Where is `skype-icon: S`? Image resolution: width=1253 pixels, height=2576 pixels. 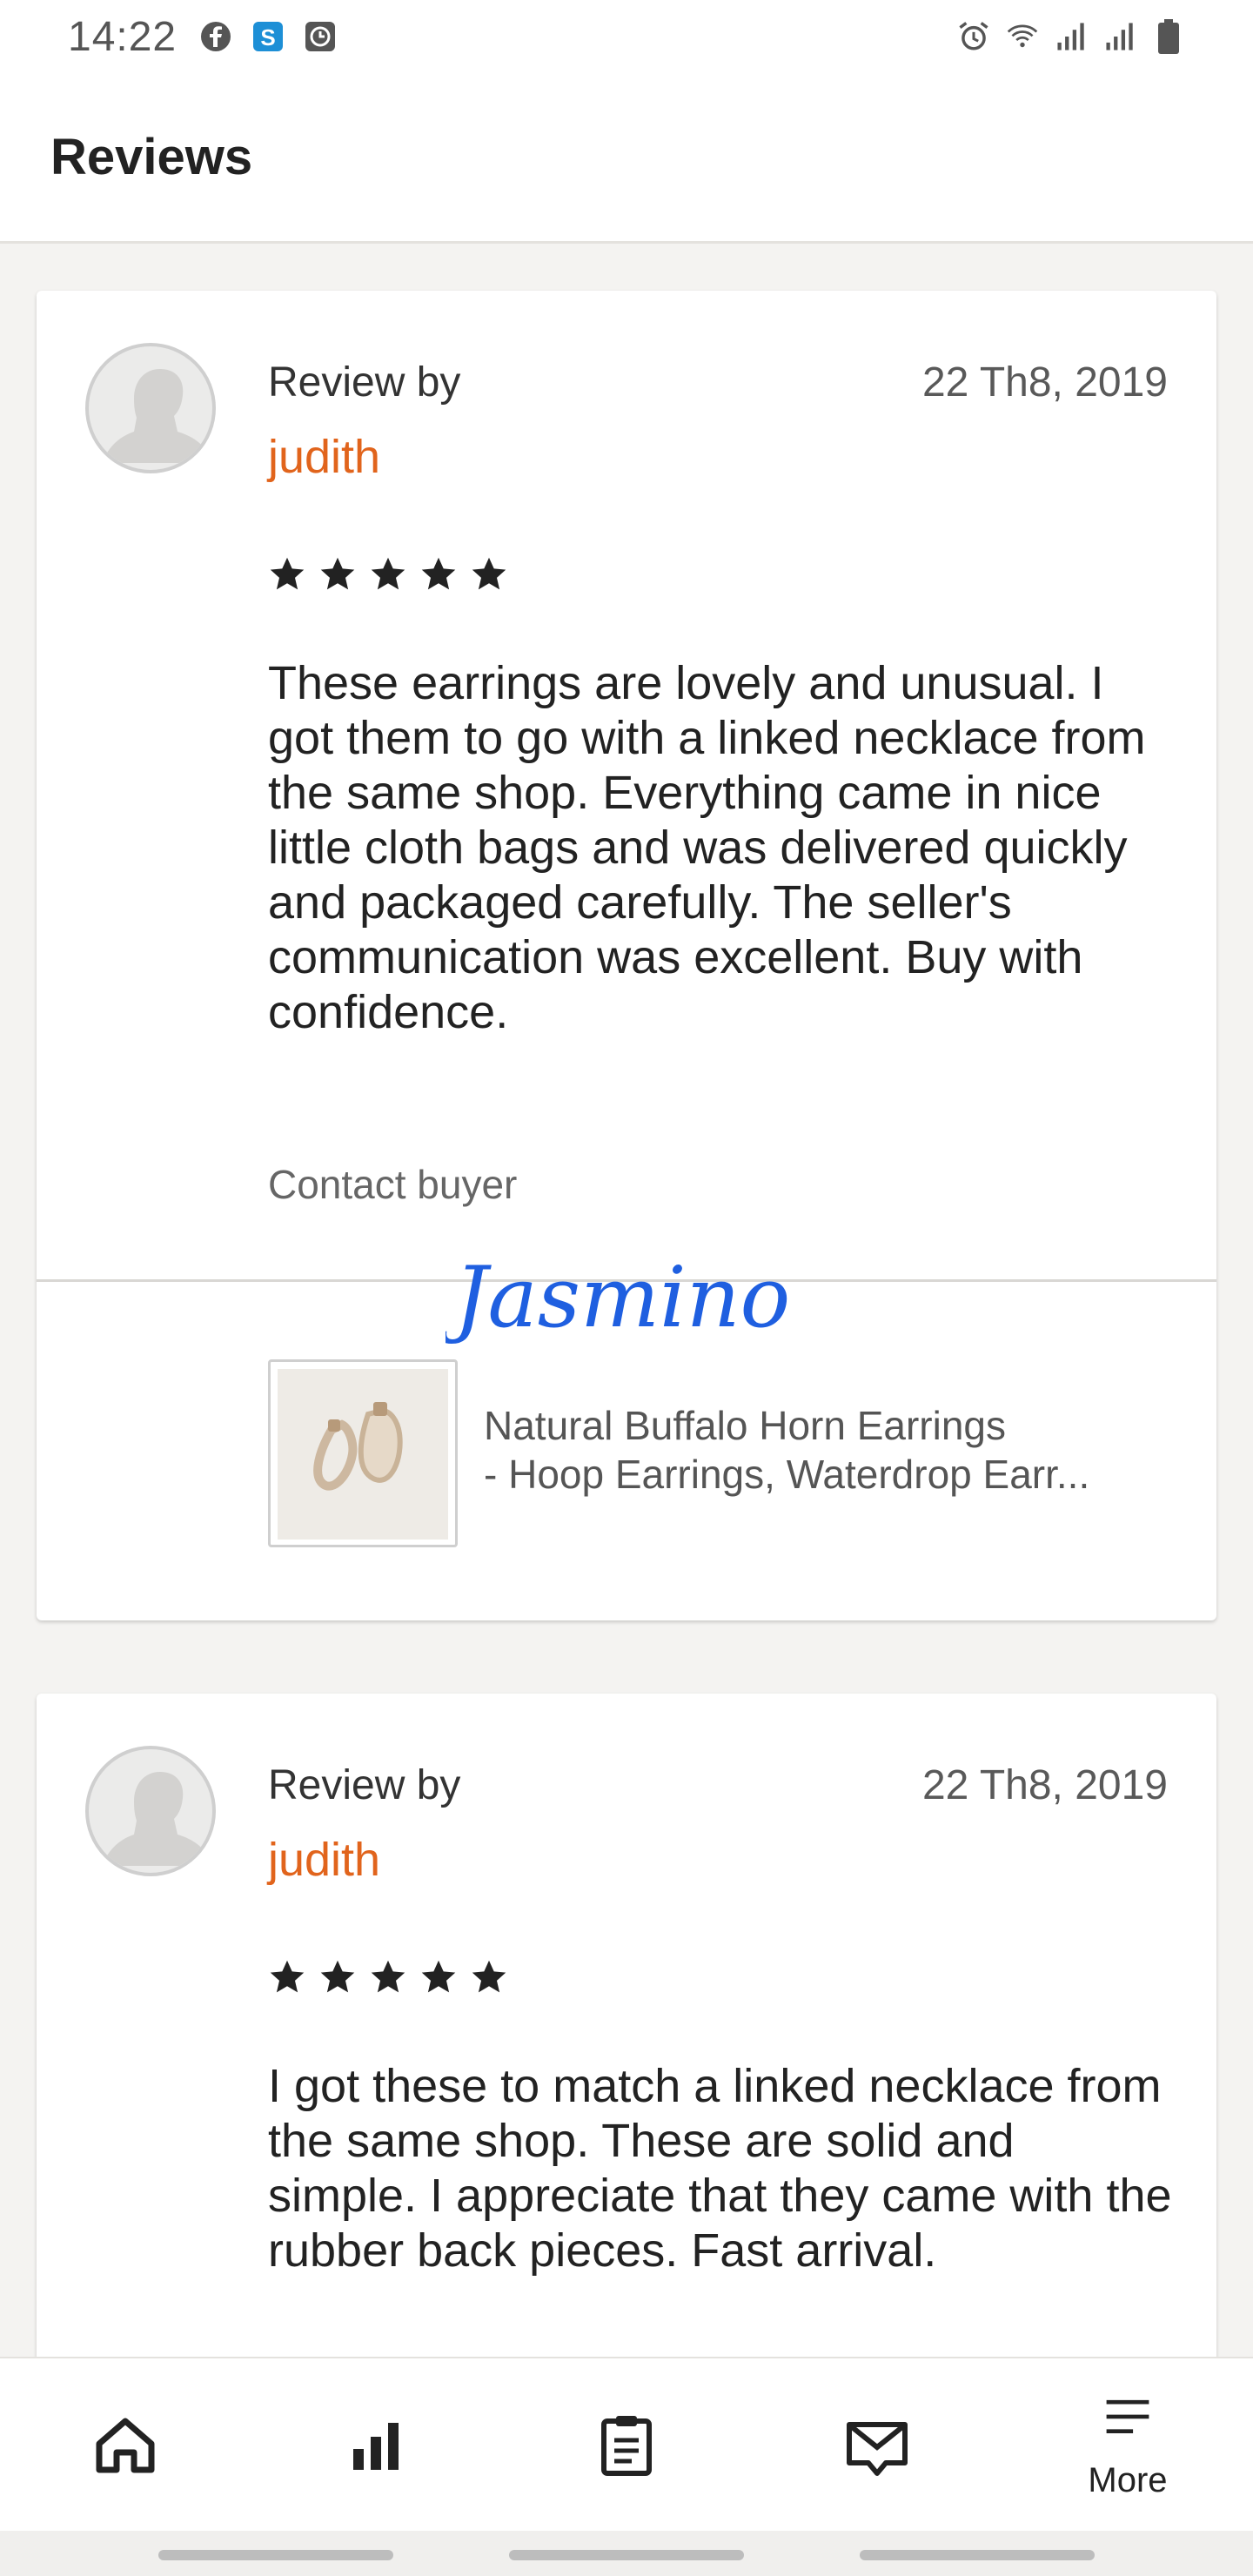
skype-icon: S is located at coordinates (268, 37).